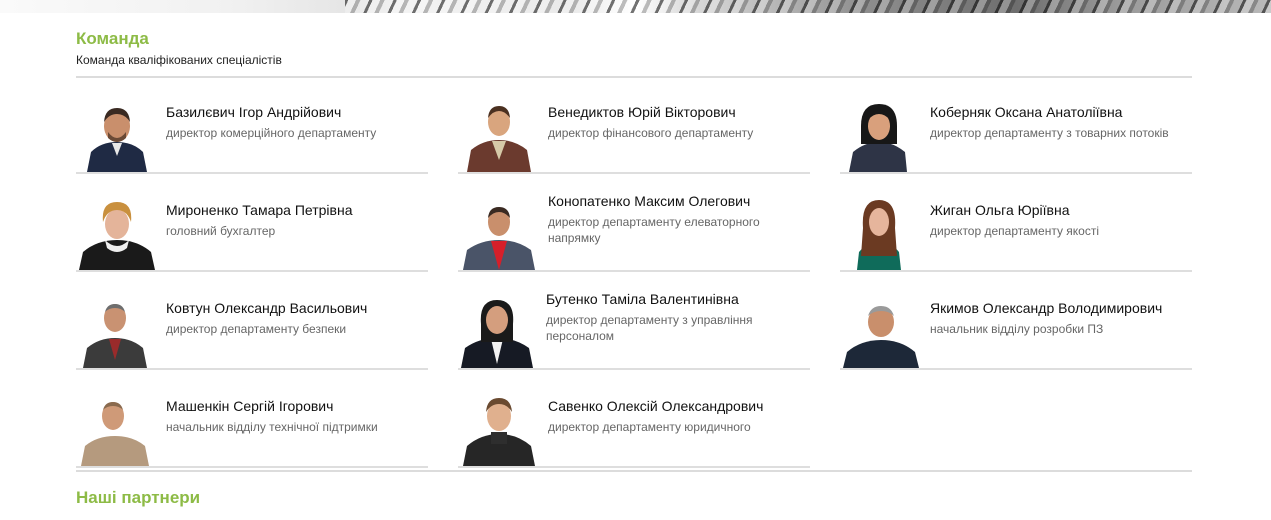 Image resolution: width=1271 pixels, height=520 pixels. What do you see at coordinates (272, 427) in the screenshot?
I see `team-member-role: начальник відділу технічної підтримки` at bounding box center [272, 427].